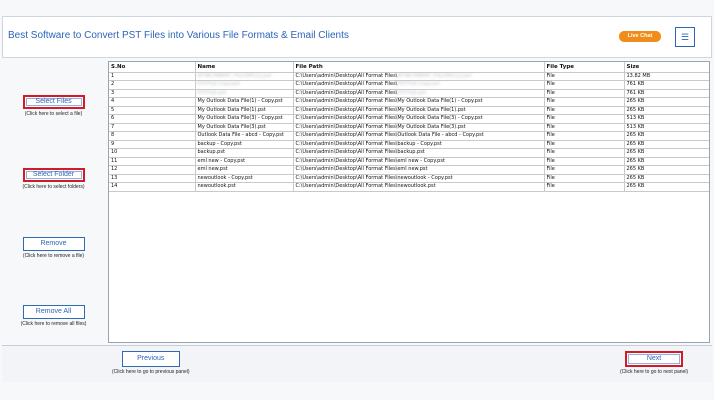 This screenshot has height=400, width=714. Describe the element at coordinates (654, 359) in the screenshot. I see `next-button: Next` at that location.